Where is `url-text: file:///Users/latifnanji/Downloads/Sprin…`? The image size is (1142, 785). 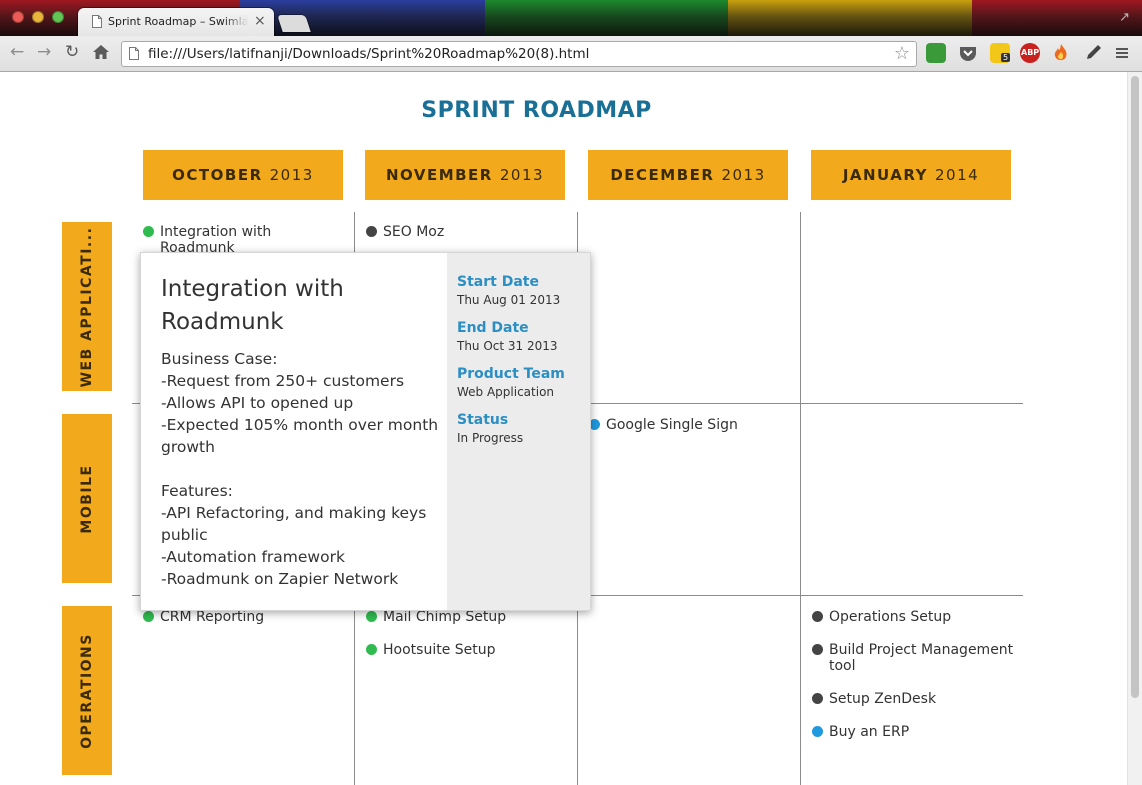
url-text: file:///Users/latifnanji/Downloads/Sprin… is located at coordinates (368, 54).